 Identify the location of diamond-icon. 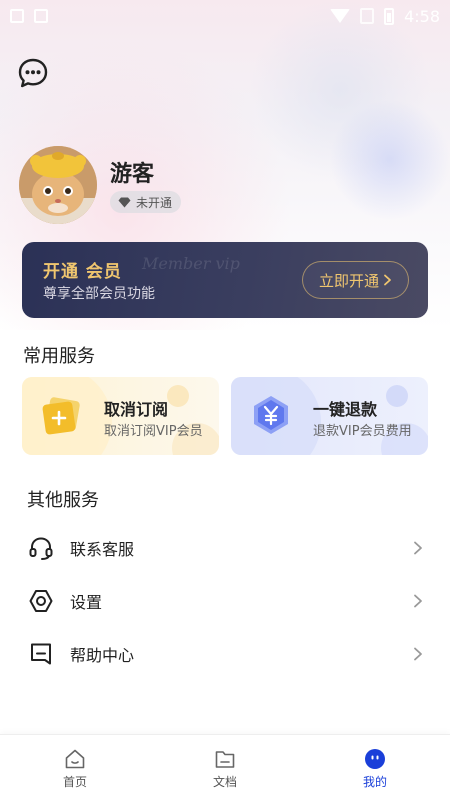
(124, 202).